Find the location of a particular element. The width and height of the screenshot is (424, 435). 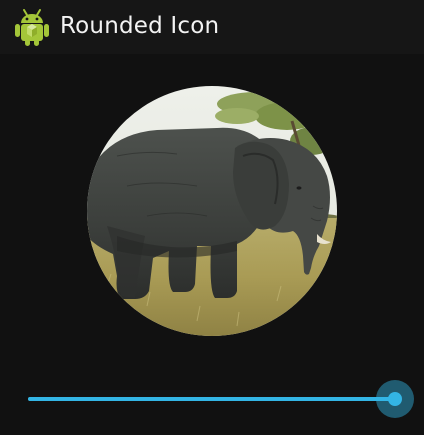

slider-thumb-core is located at coordinates (395, 399).